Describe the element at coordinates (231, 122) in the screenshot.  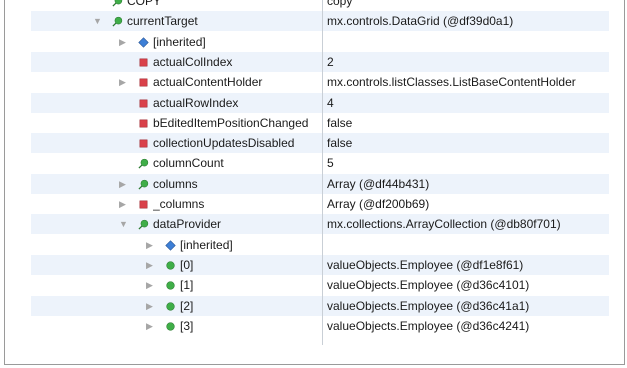
I see `variable-name: bEditedItemPositionChanged` at that location.